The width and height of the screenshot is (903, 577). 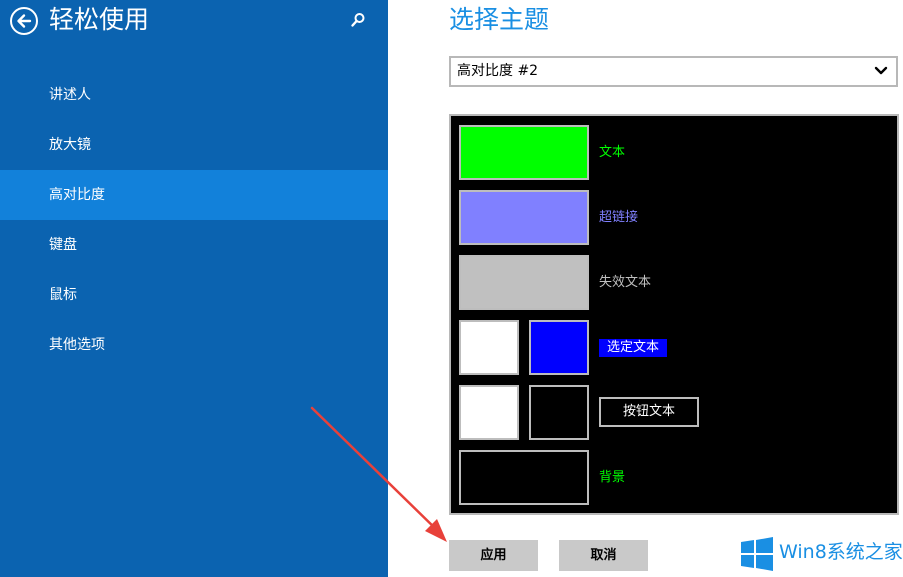 What do you see at coordinates (493, 555) in the screenshot?
I see `apply-button: 应用` at bounding box center [493, 555].